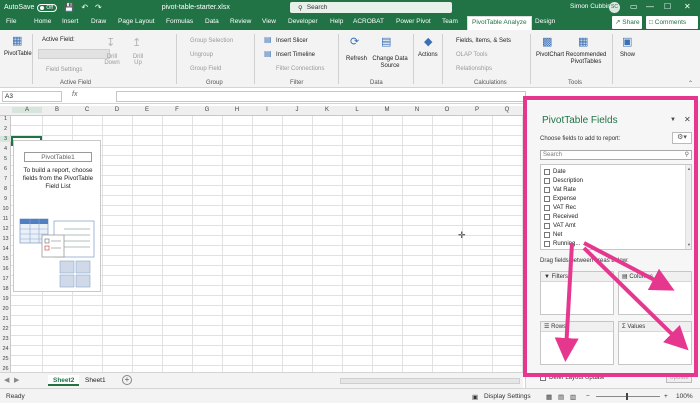  What do you see at coordinates (201, 55) in the screenshot?
I see `ungroup-button: Ungroup` at bounding box center [201, 55].